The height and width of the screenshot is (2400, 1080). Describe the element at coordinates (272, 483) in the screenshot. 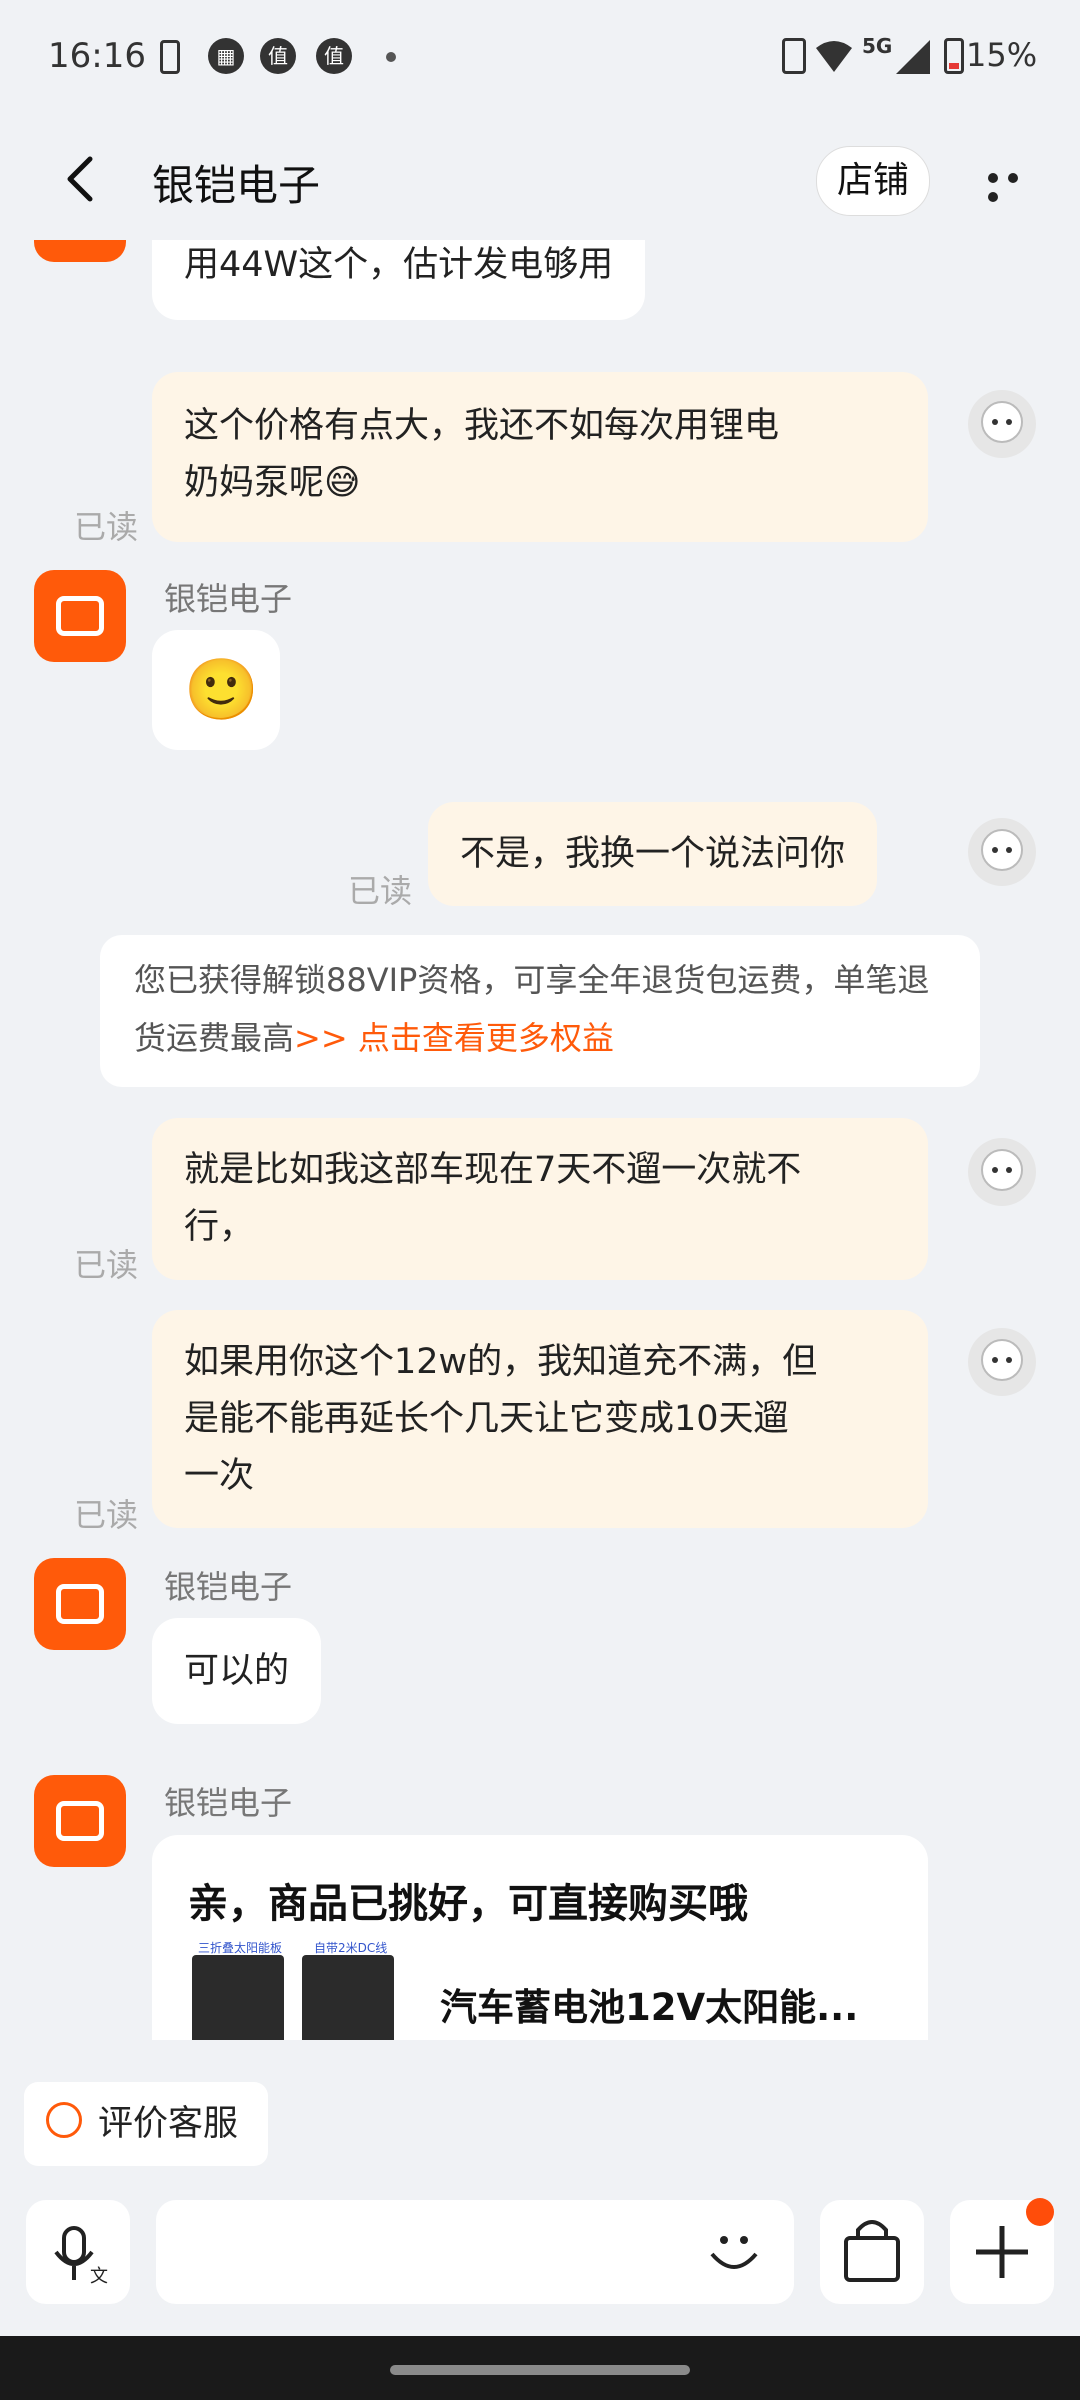

I see `message-line: 奶妈泵呢😅` at that location.